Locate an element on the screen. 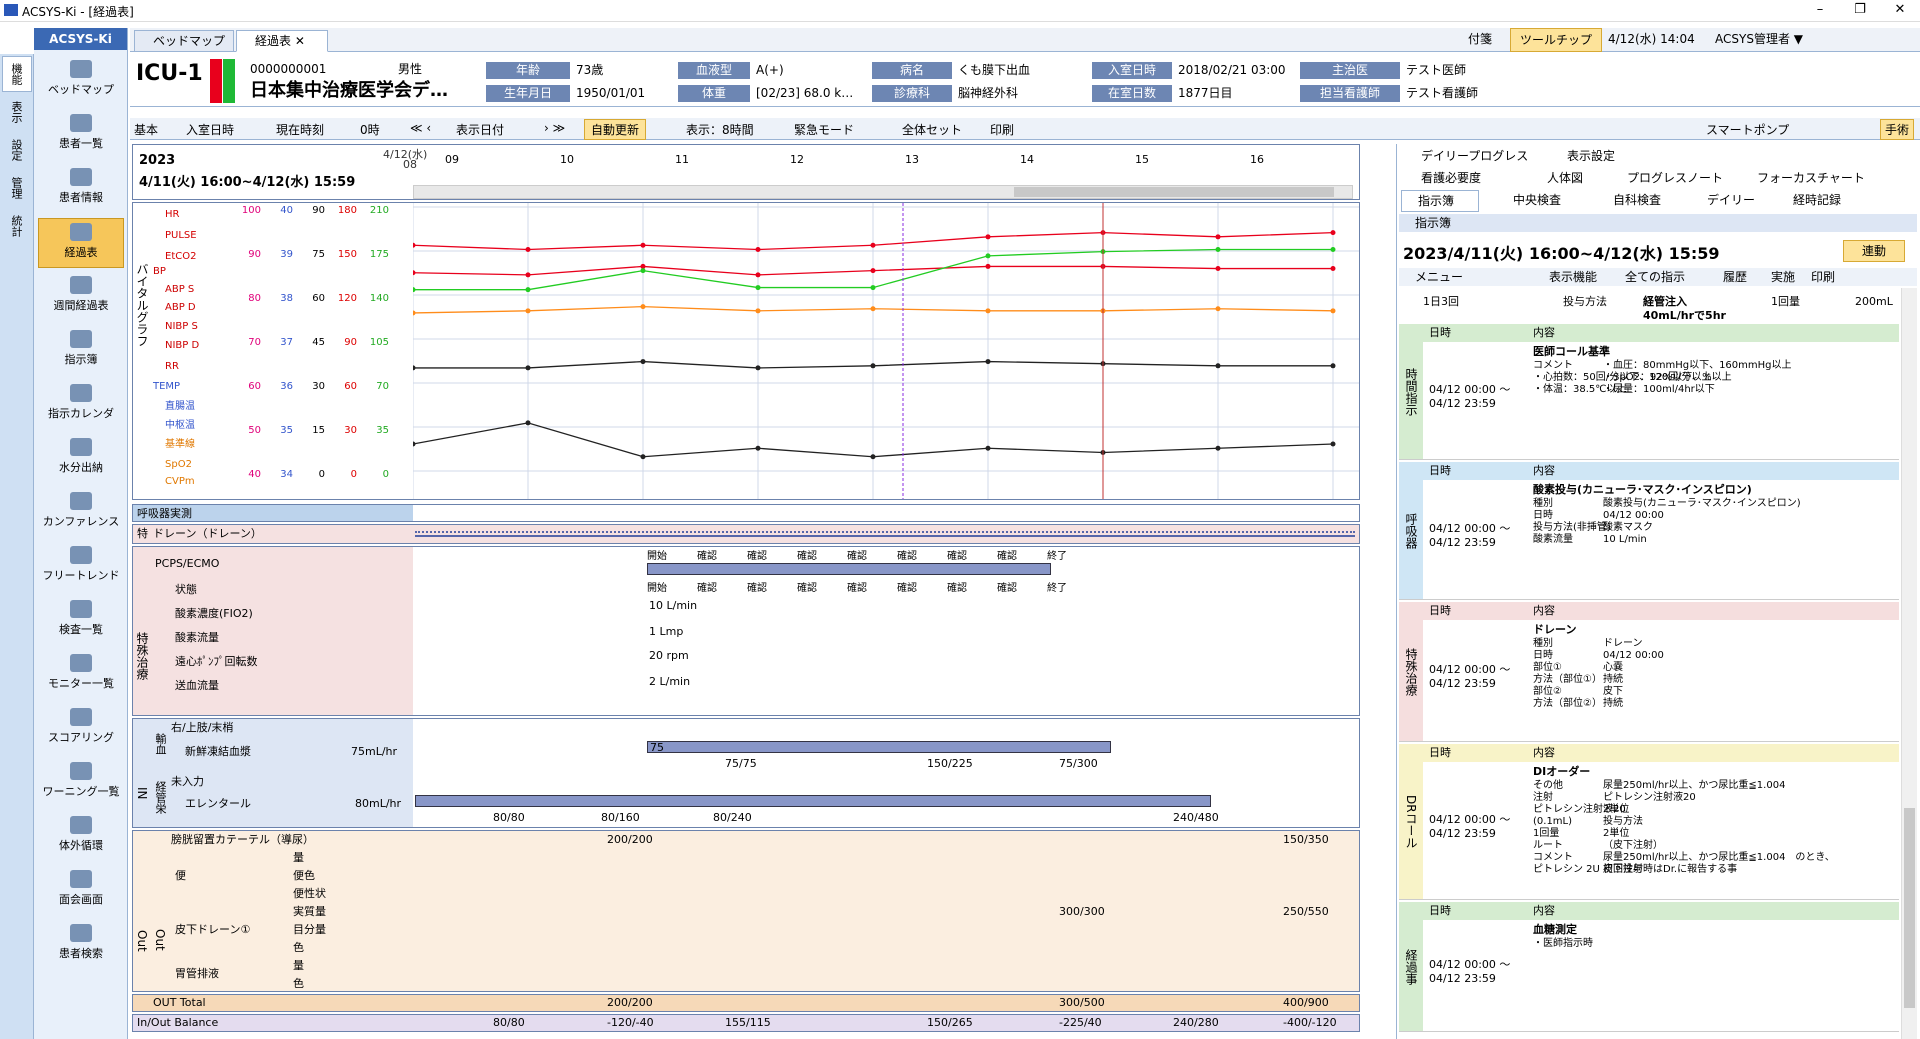 Image resolution: width=1920 pixels, height=1039 pixels. legend-item: NIBP S is located at coordinates (181, 326).